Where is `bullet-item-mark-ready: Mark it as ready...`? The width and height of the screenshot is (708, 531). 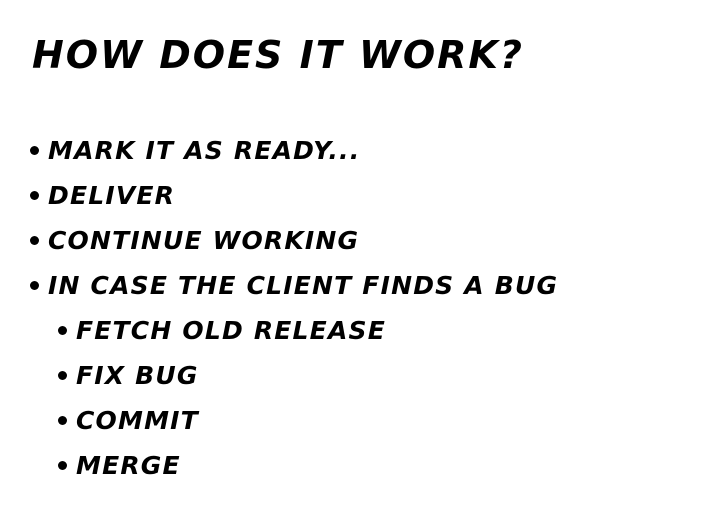
bullet-item-mark-ready: Mark it as ready... is located at coordinates (294, 150).